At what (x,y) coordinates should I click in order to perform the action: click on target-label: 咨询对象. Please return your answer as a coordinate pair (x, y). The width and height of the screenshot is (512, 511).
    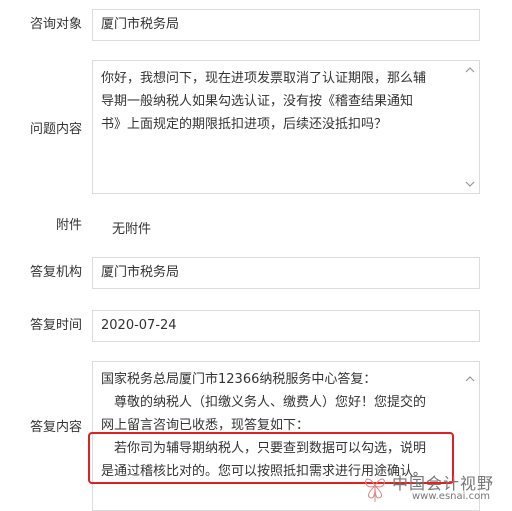
    Looking at the image, I should click on (55, 24).